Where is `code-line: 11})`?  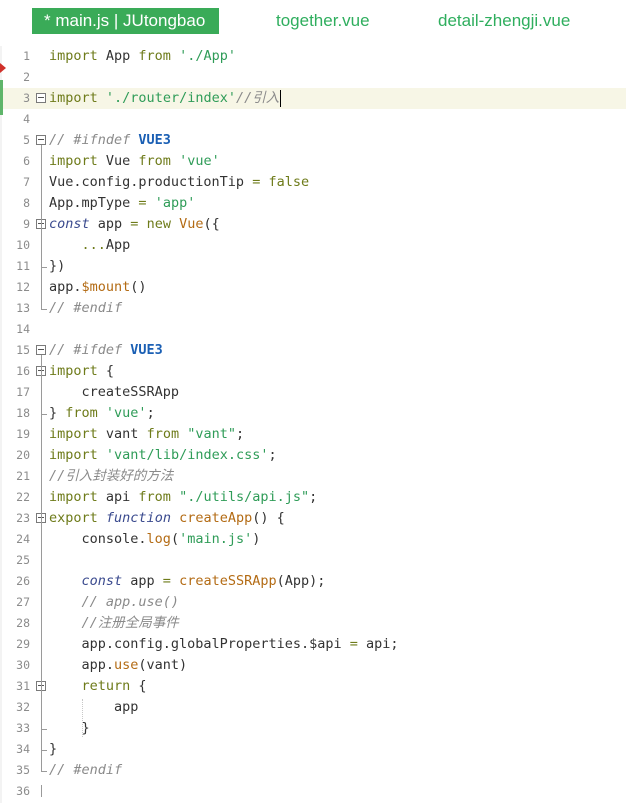 code-line: 11}) is located at coordinates (313, 266).